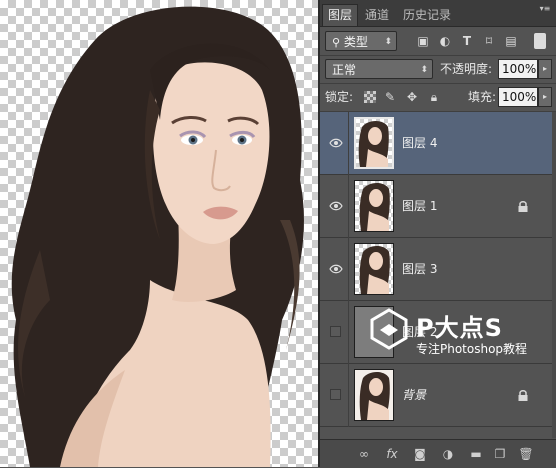 The image size is (556, 468). I want to click on smart-object-filter-icon: ▤, so click(511, 41).